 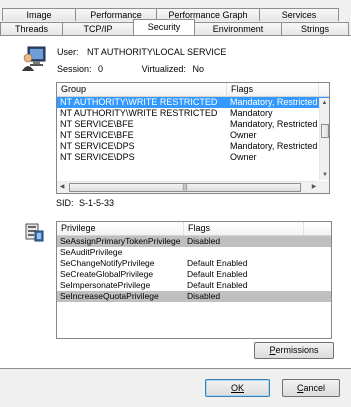 What do you see at coordinates (68, 52) in the screenshot?
I see `user-label: User:` at bounding box center [68, 52].